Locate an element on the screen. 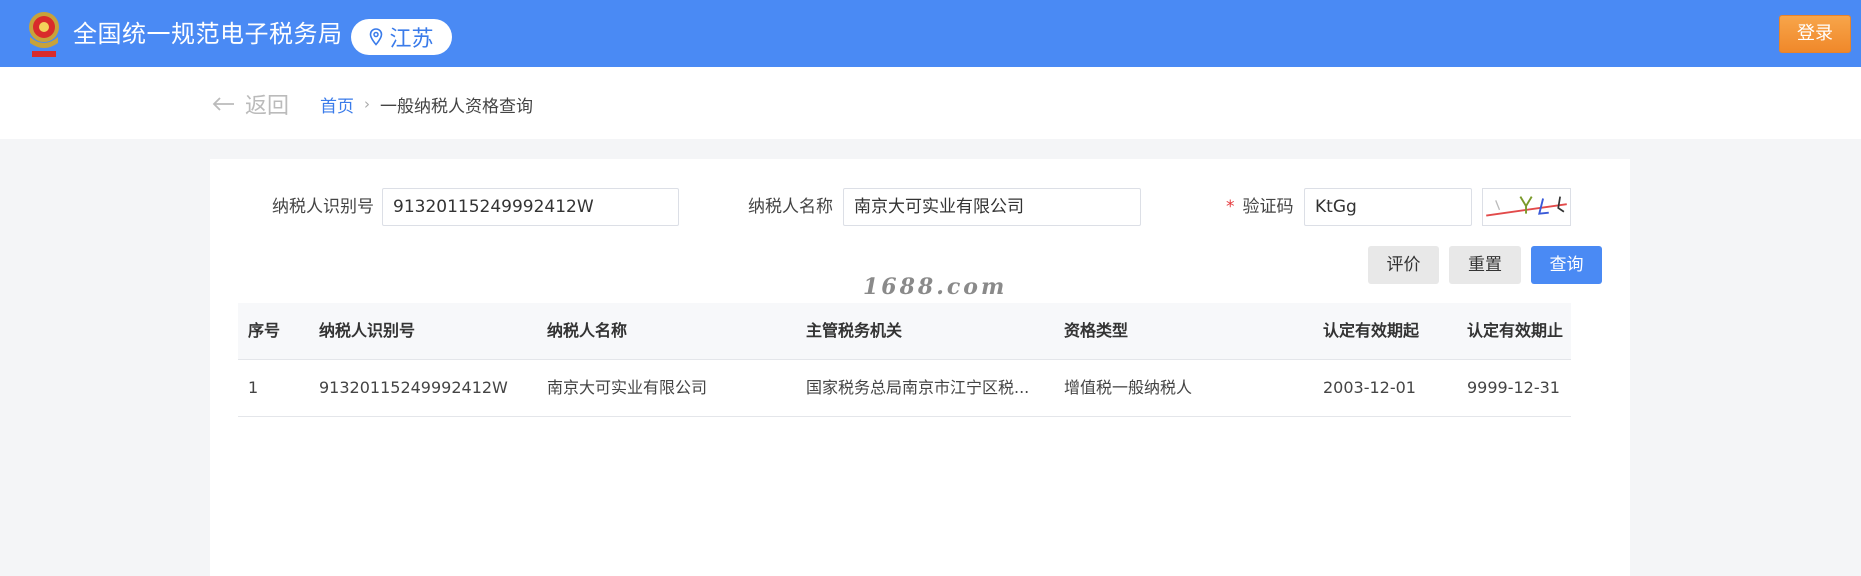 The image size is (1861, 576). column-header: 认定有效期止 is located at coordinates (1515, 330).